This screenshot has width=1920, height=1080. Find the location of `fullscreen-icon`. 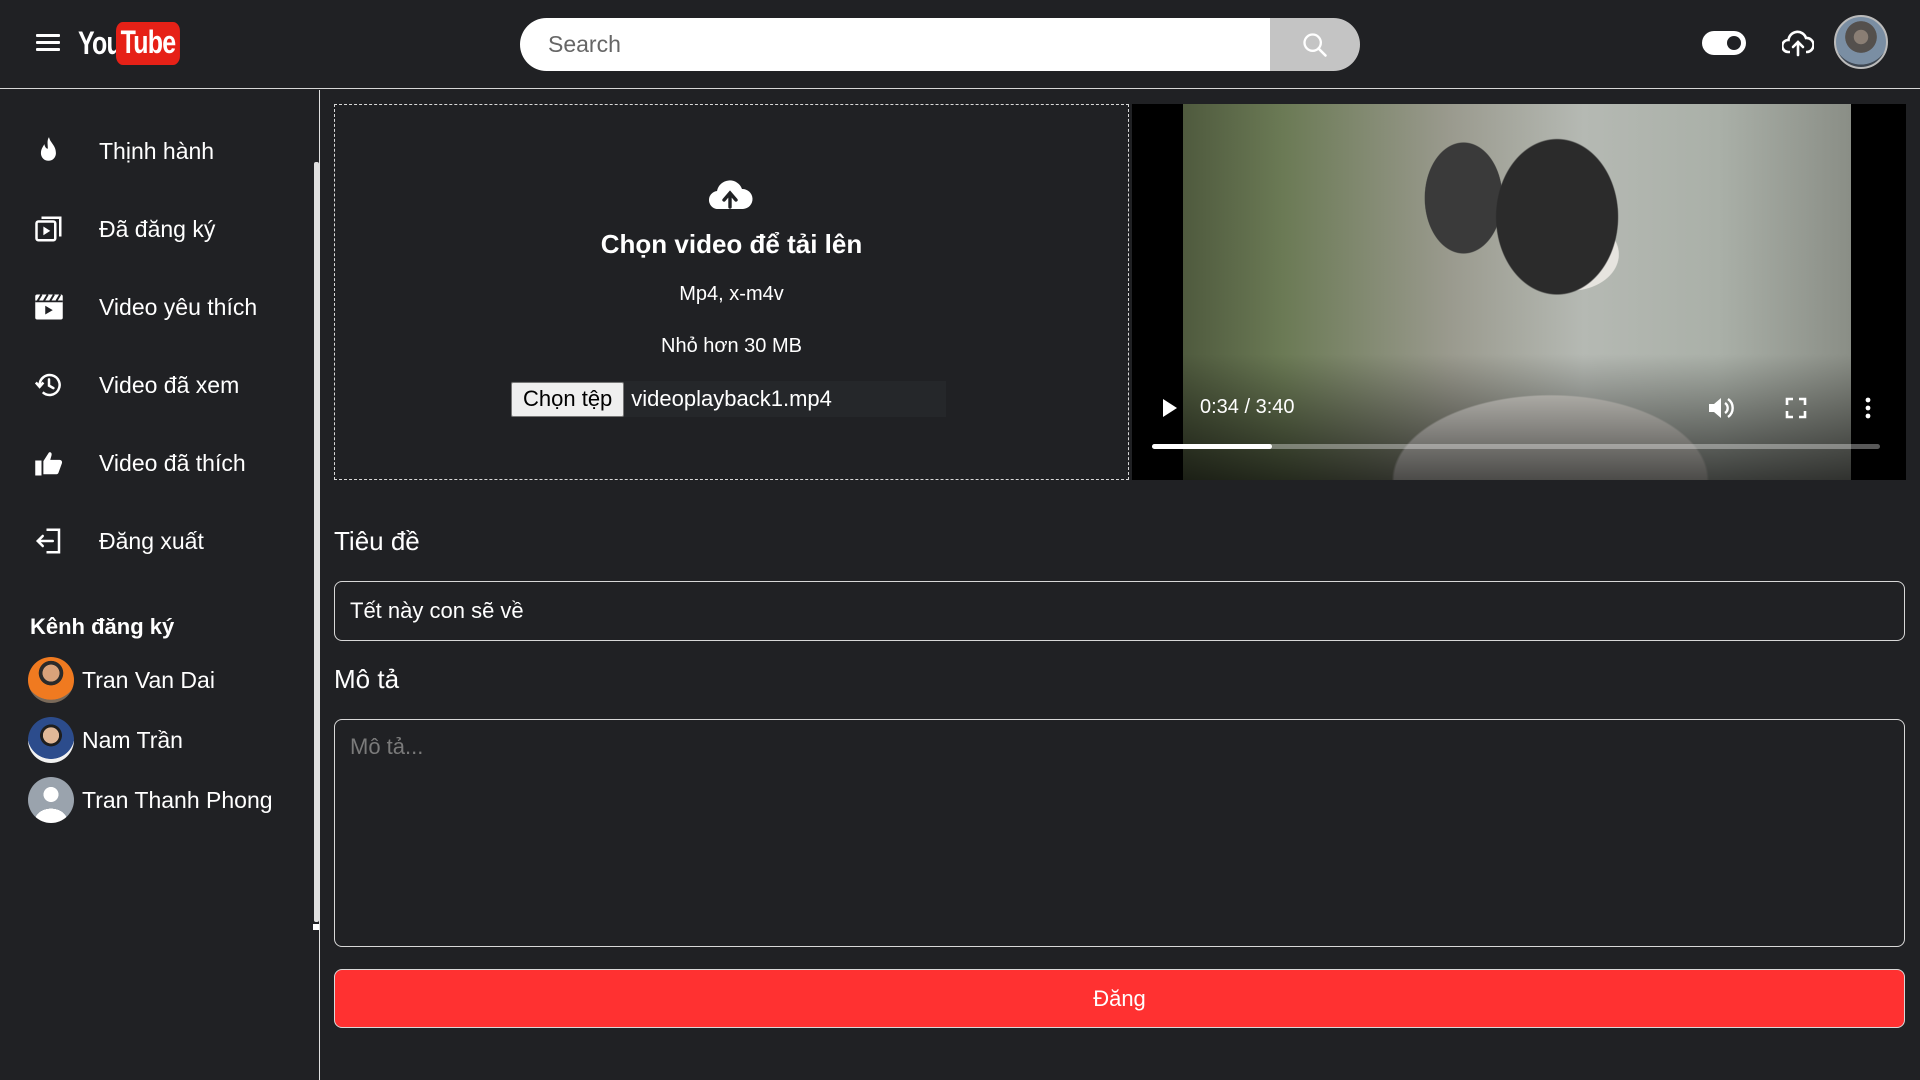

fullscreen-icon is located at coordinates (1796, 408).